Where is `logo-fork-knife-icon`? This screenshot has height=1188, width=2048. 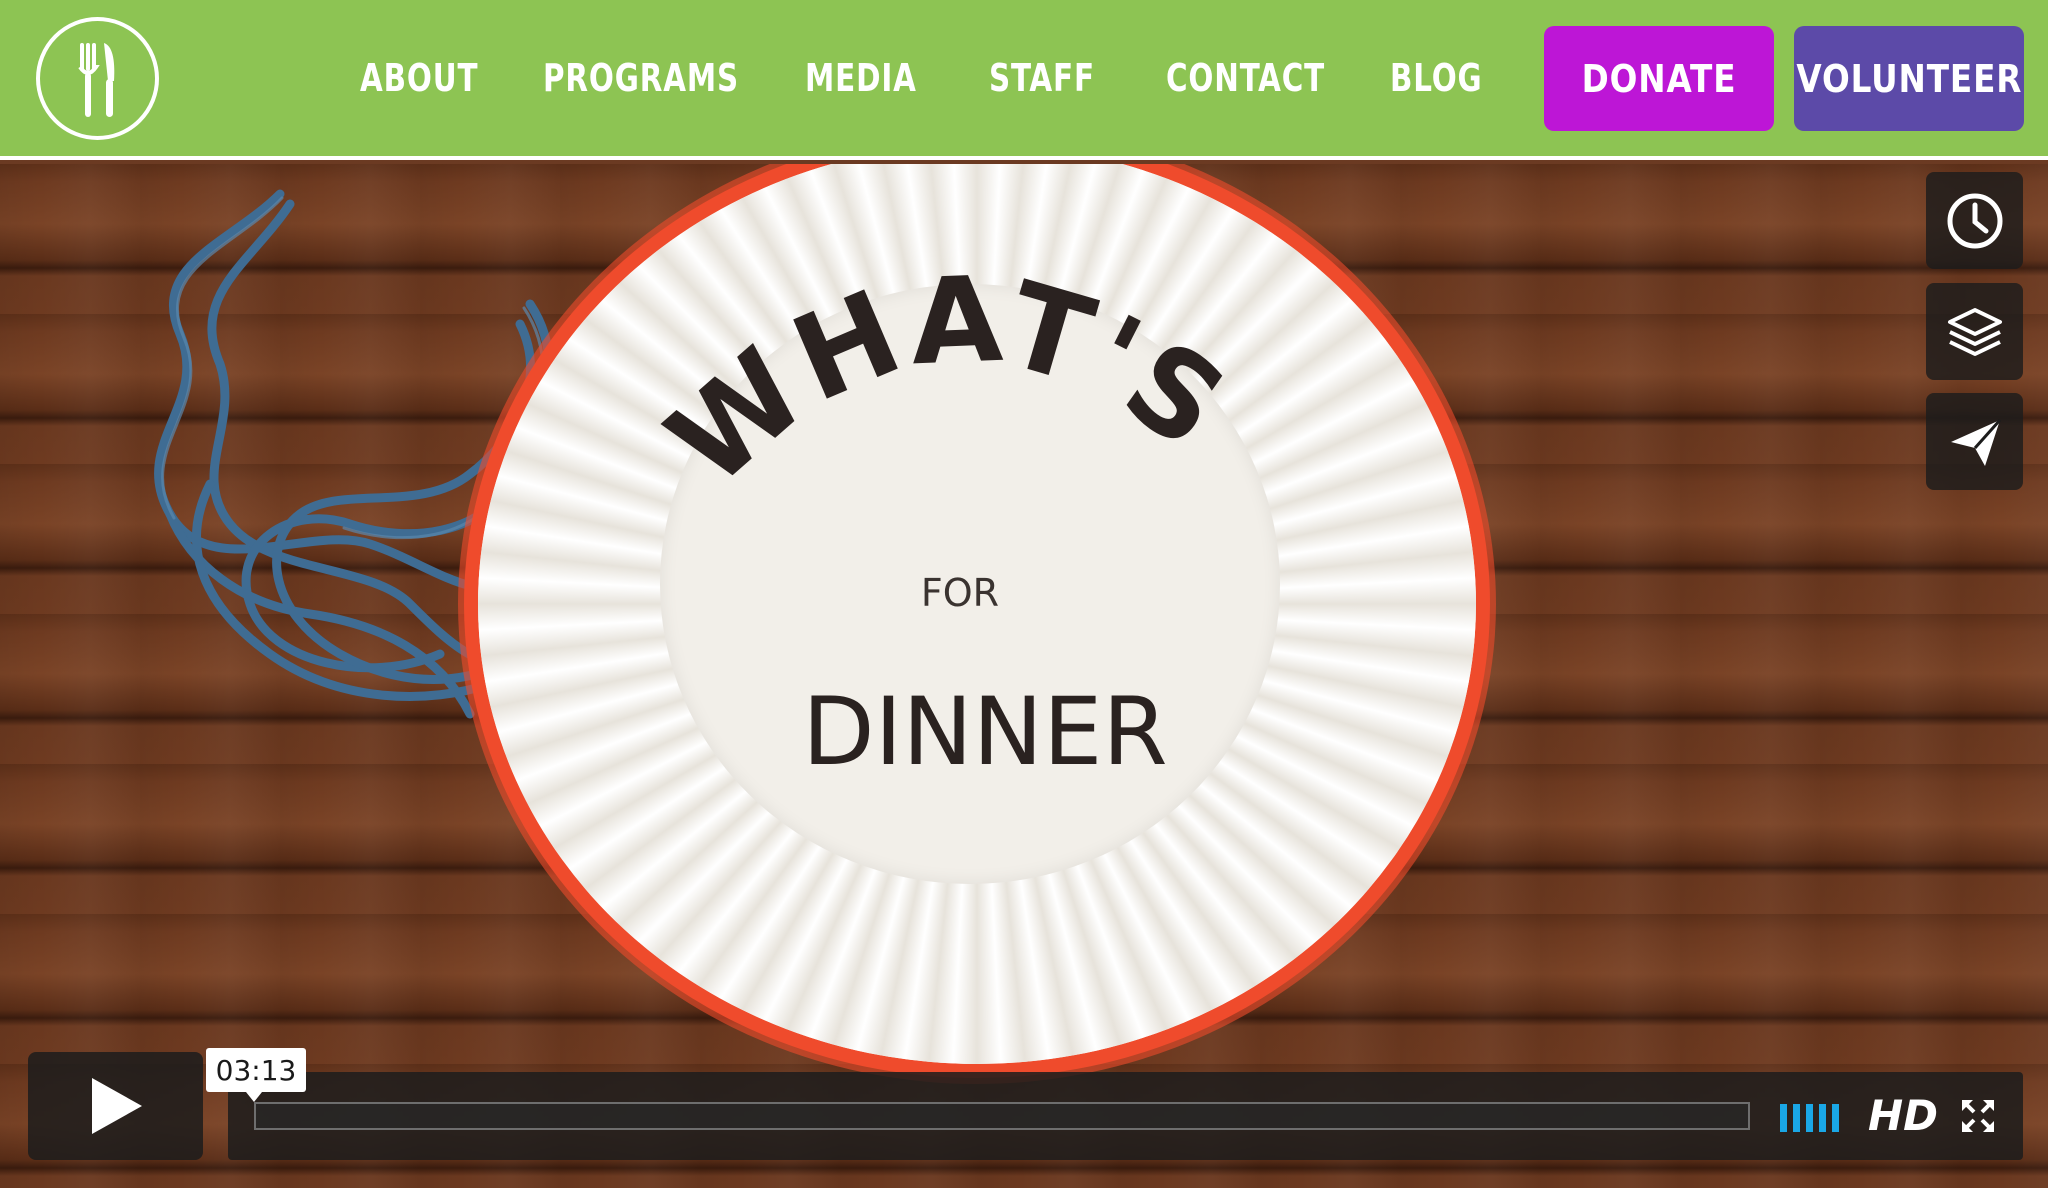 logo-fork-knife-icon is located at coordinates (97, 78).